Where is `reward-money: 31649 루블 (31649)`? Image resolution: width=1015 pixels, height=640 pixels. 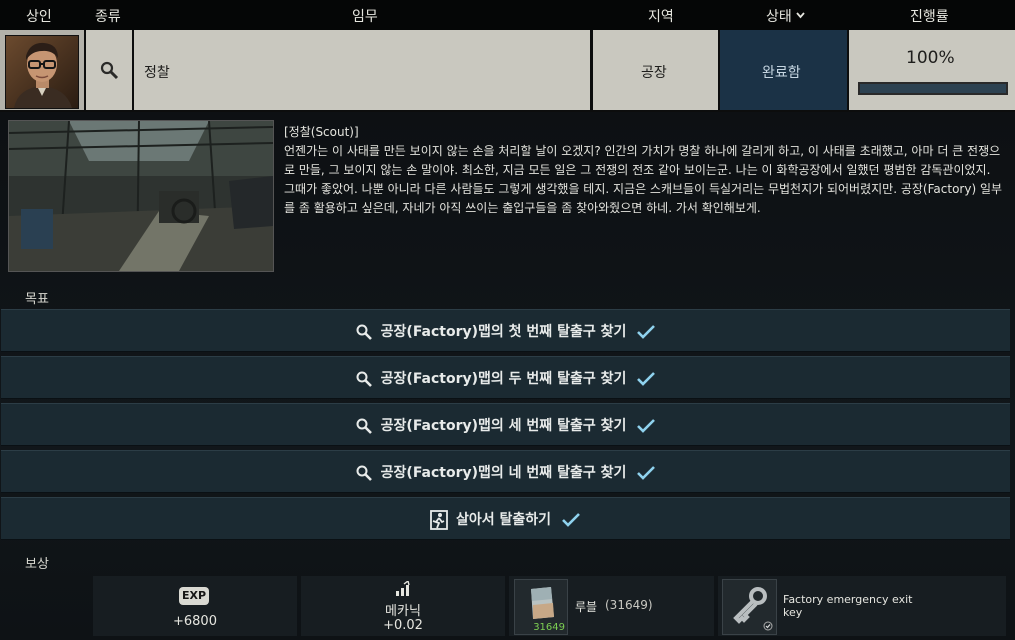
reward-money: 31649 루블 (31649) is located at coordinates (611, 606).